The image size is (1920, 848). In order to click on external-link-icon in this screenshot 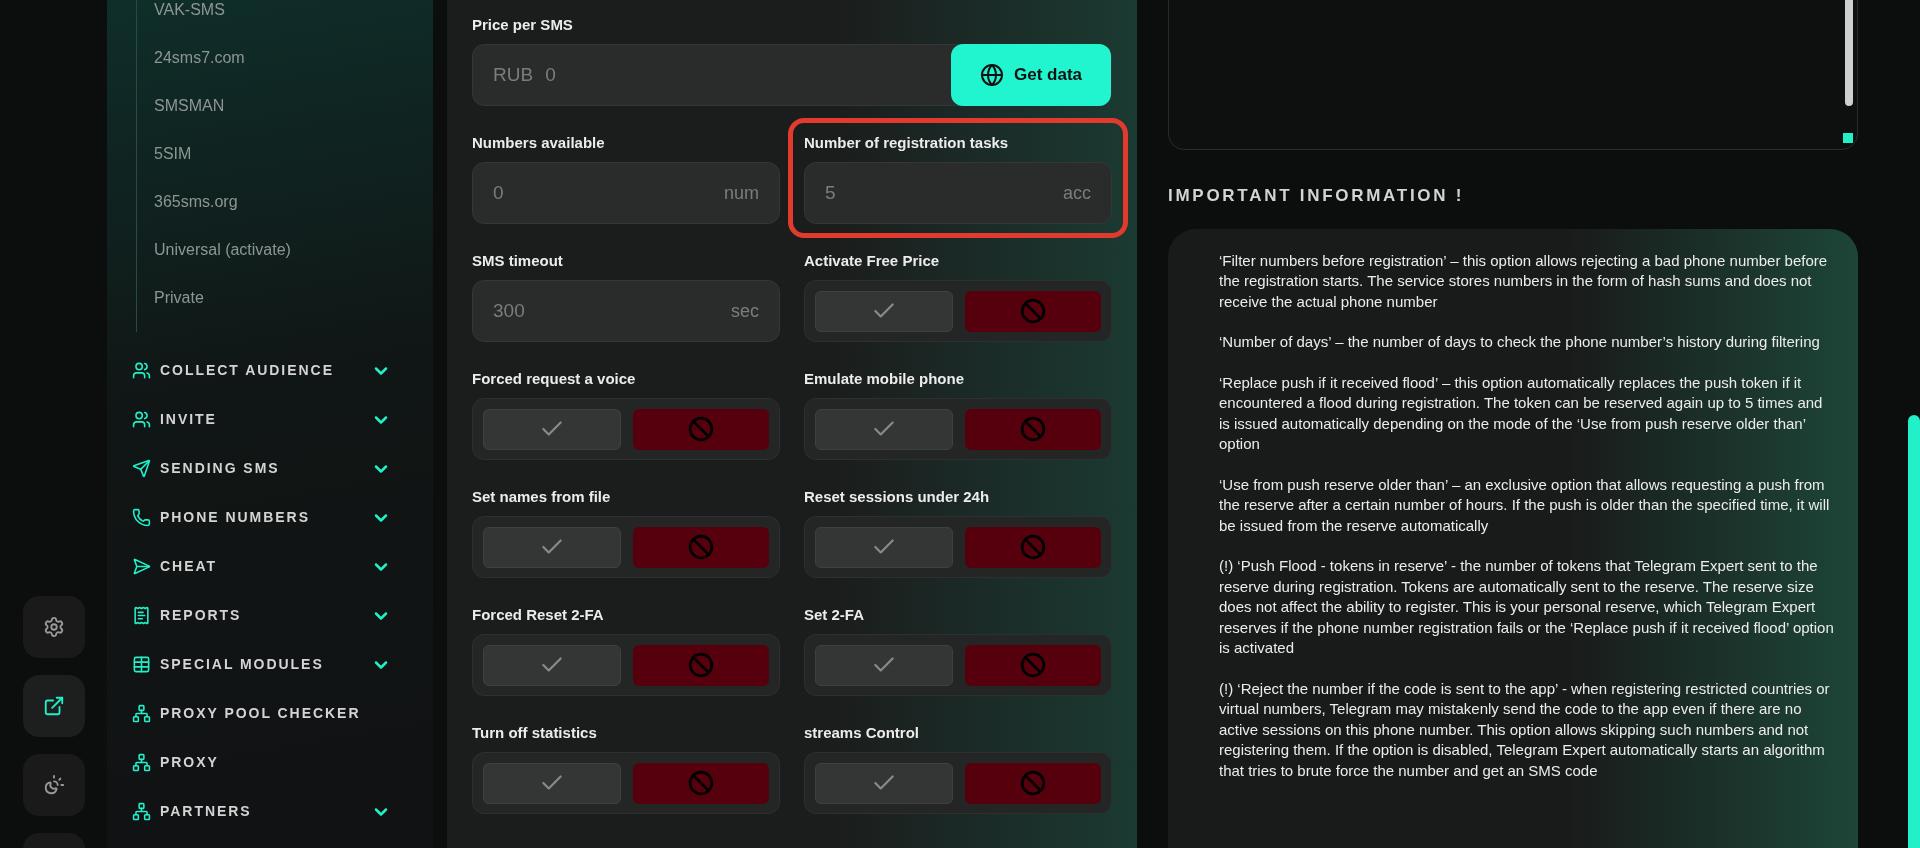, I will do `click(53, 706)`.